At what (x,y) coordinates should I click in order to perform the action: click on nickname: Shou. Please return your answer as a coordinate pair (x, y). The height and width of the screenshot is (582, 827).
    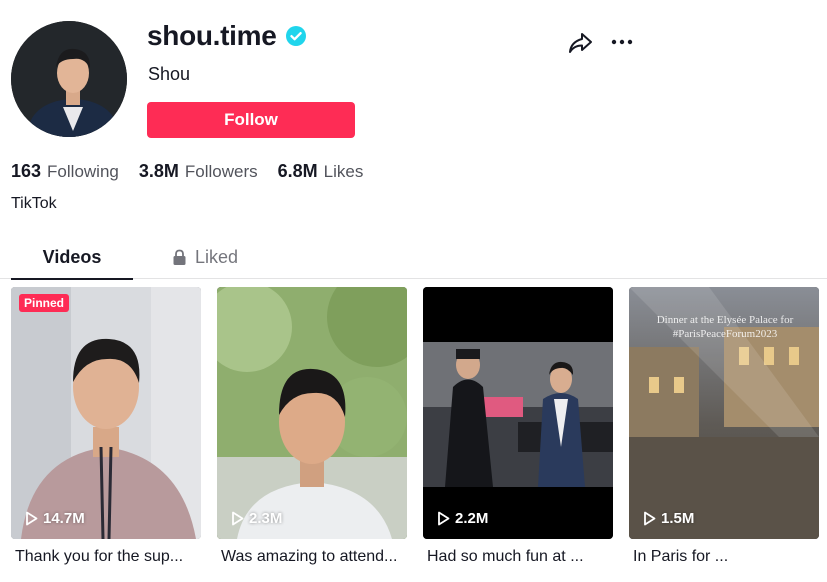
    Looking at the image, I should click on (169, 74).